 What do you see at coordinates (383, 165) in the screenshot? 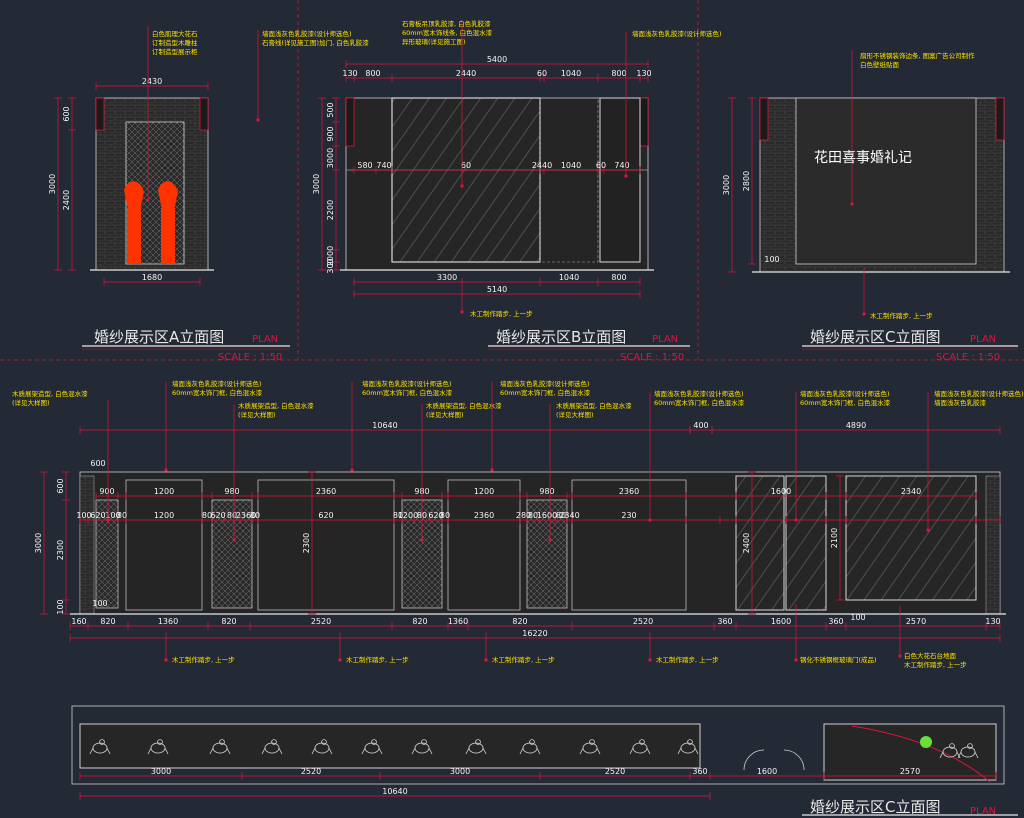
I see `dim-b-mid-label: 740` at bounding box center [383, 165].